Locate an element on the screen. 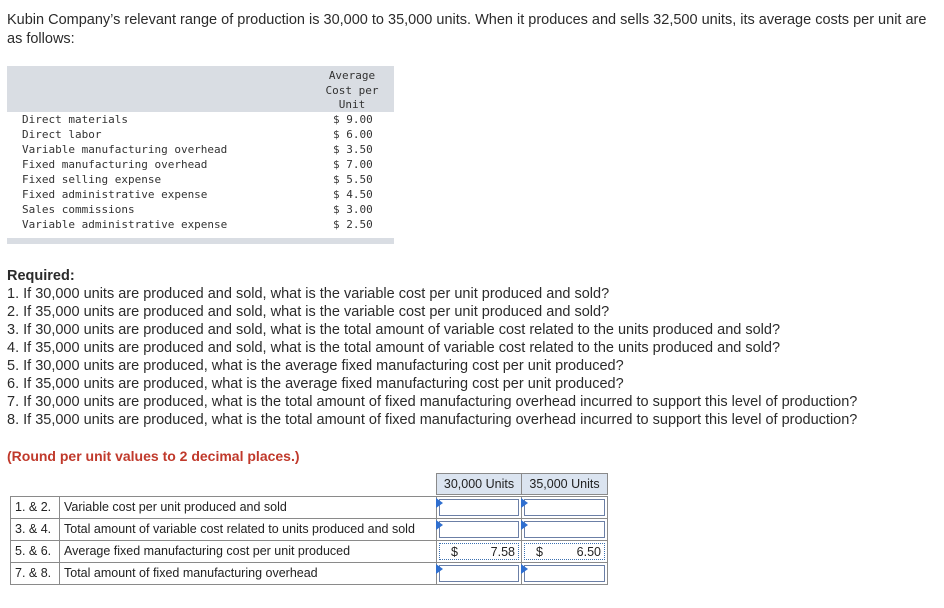  row-number: 1. & 2. is located at coordinates (35, 507).